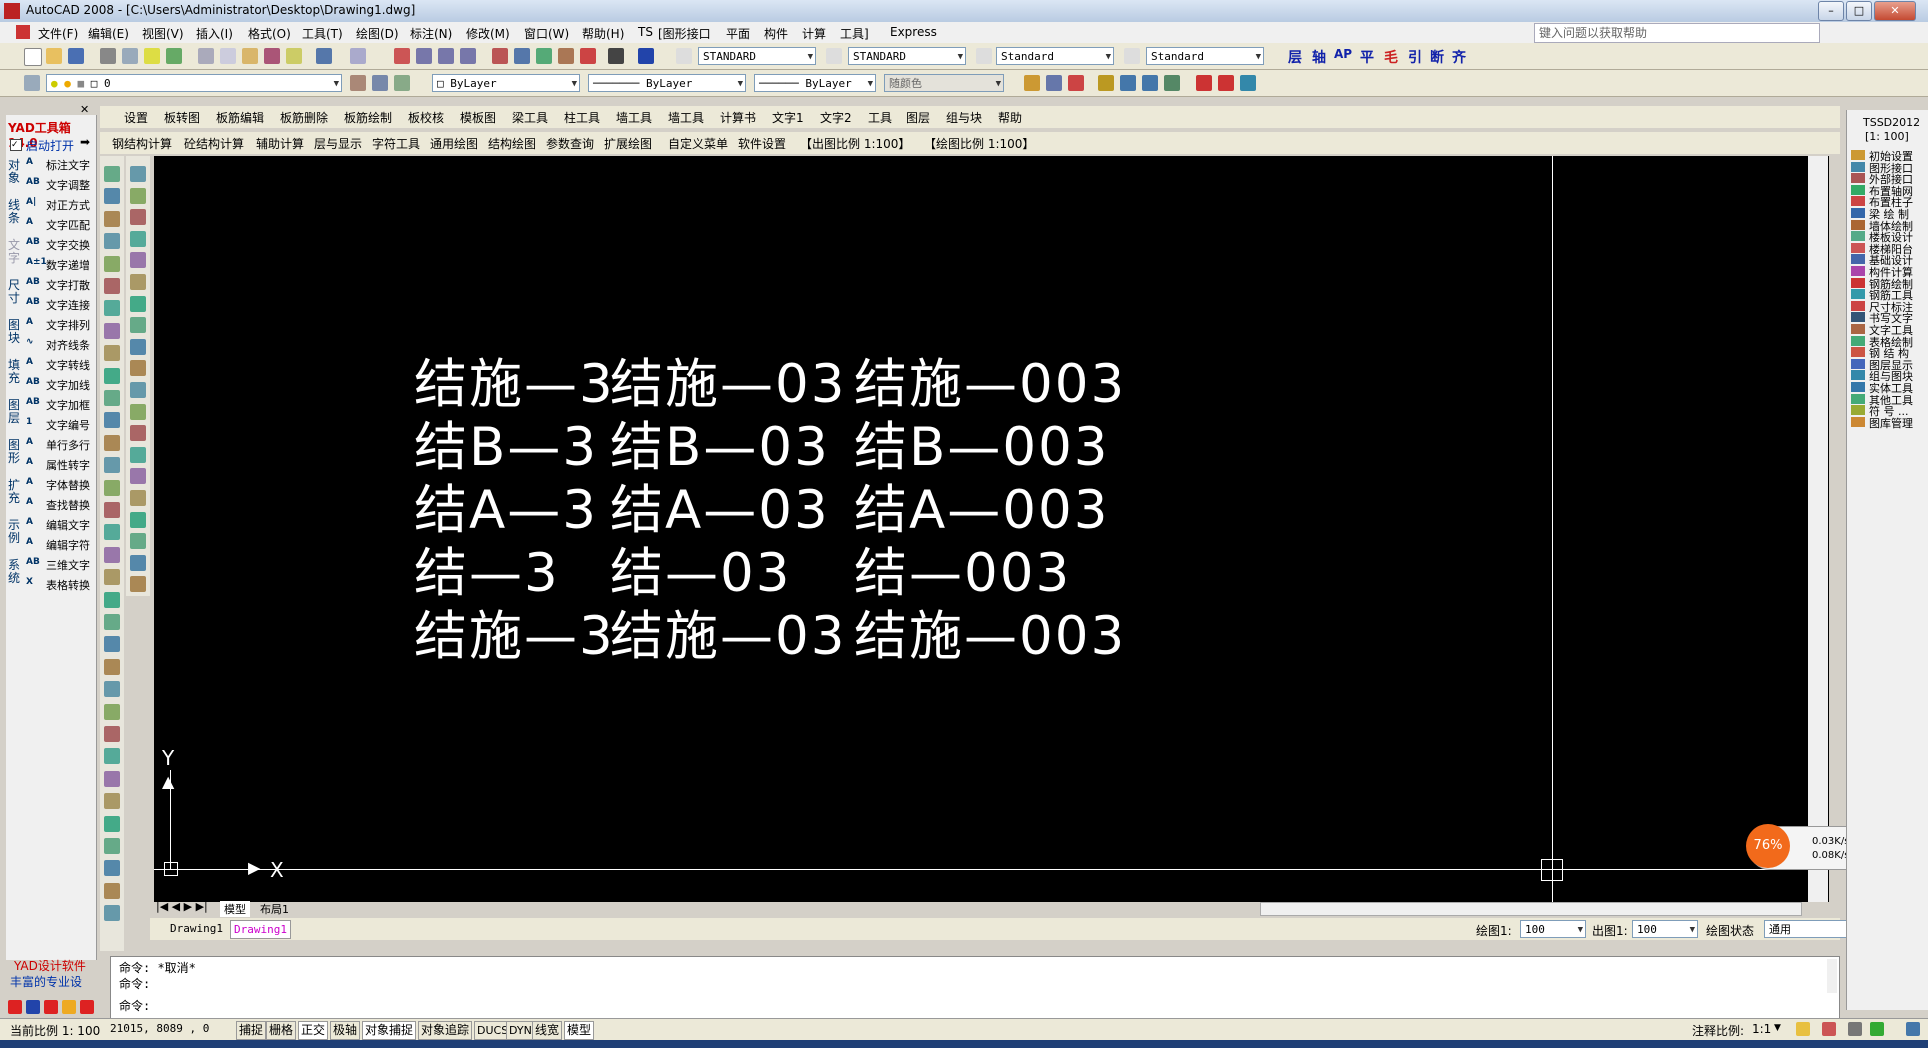 The height and width of the screenshot is (1048, 1928). What do you see at coordinates (1204, 83) in the screenshot?
I see `tool-h-icon` at bounding box center [1204, 83].